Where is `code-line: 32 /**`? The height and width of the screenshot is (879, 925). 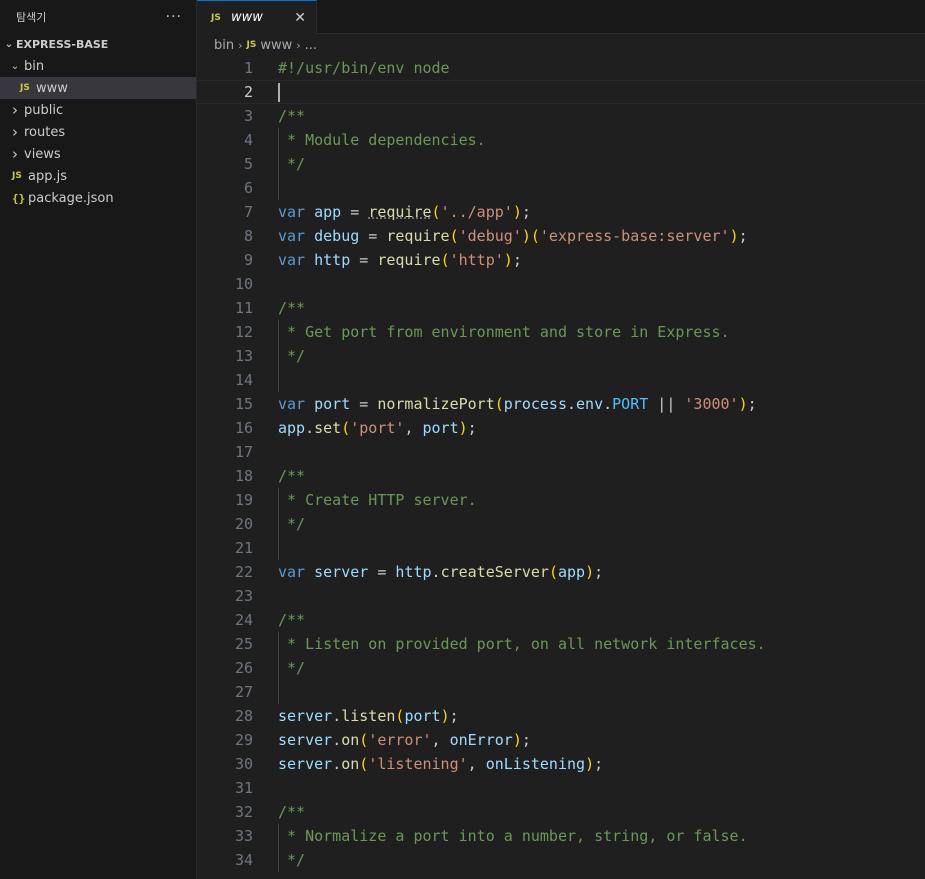
code-line: 32 /** is located at coordinates (561, 812).